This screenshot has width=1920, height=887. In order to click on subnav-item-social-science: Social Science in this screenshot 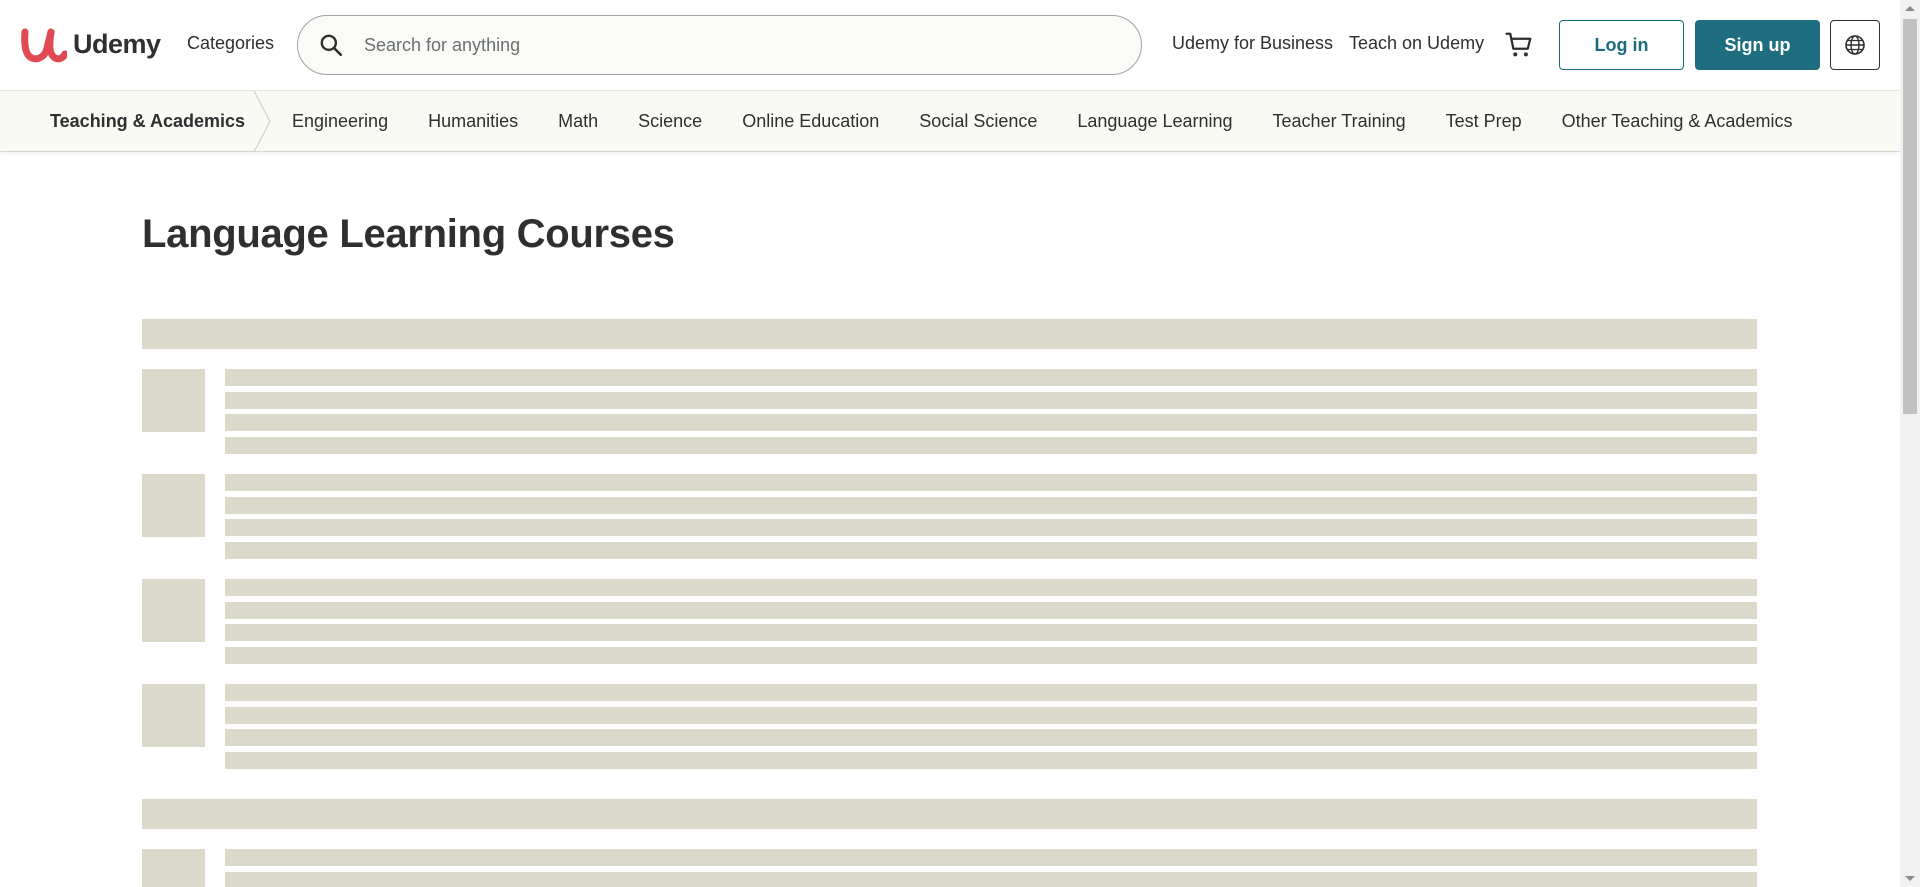, I will do `click(978, 121)`.